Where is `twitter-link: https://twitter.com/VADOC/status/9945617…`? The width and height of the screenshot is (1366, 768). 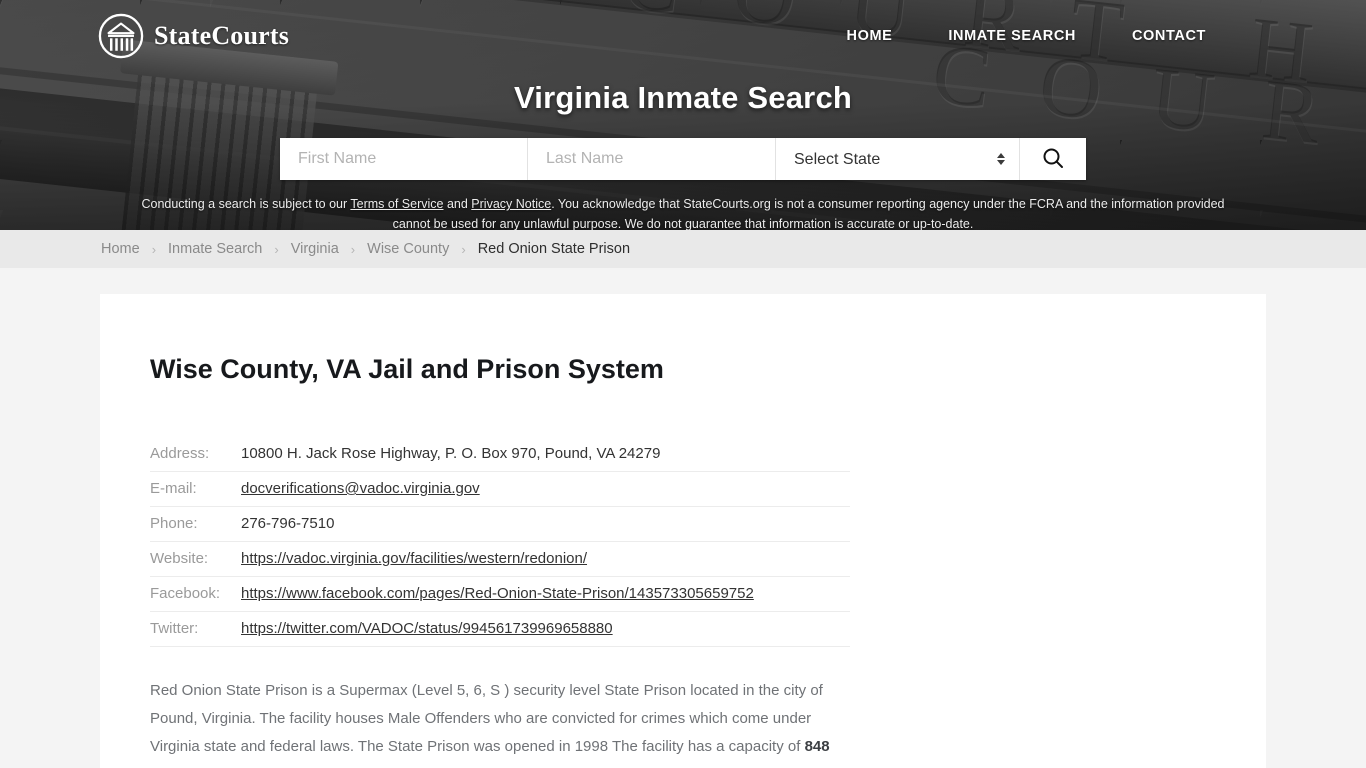 twitter-link: https://twitter.com/VADOC/status/9945617… is located at coordinates (427, 628).